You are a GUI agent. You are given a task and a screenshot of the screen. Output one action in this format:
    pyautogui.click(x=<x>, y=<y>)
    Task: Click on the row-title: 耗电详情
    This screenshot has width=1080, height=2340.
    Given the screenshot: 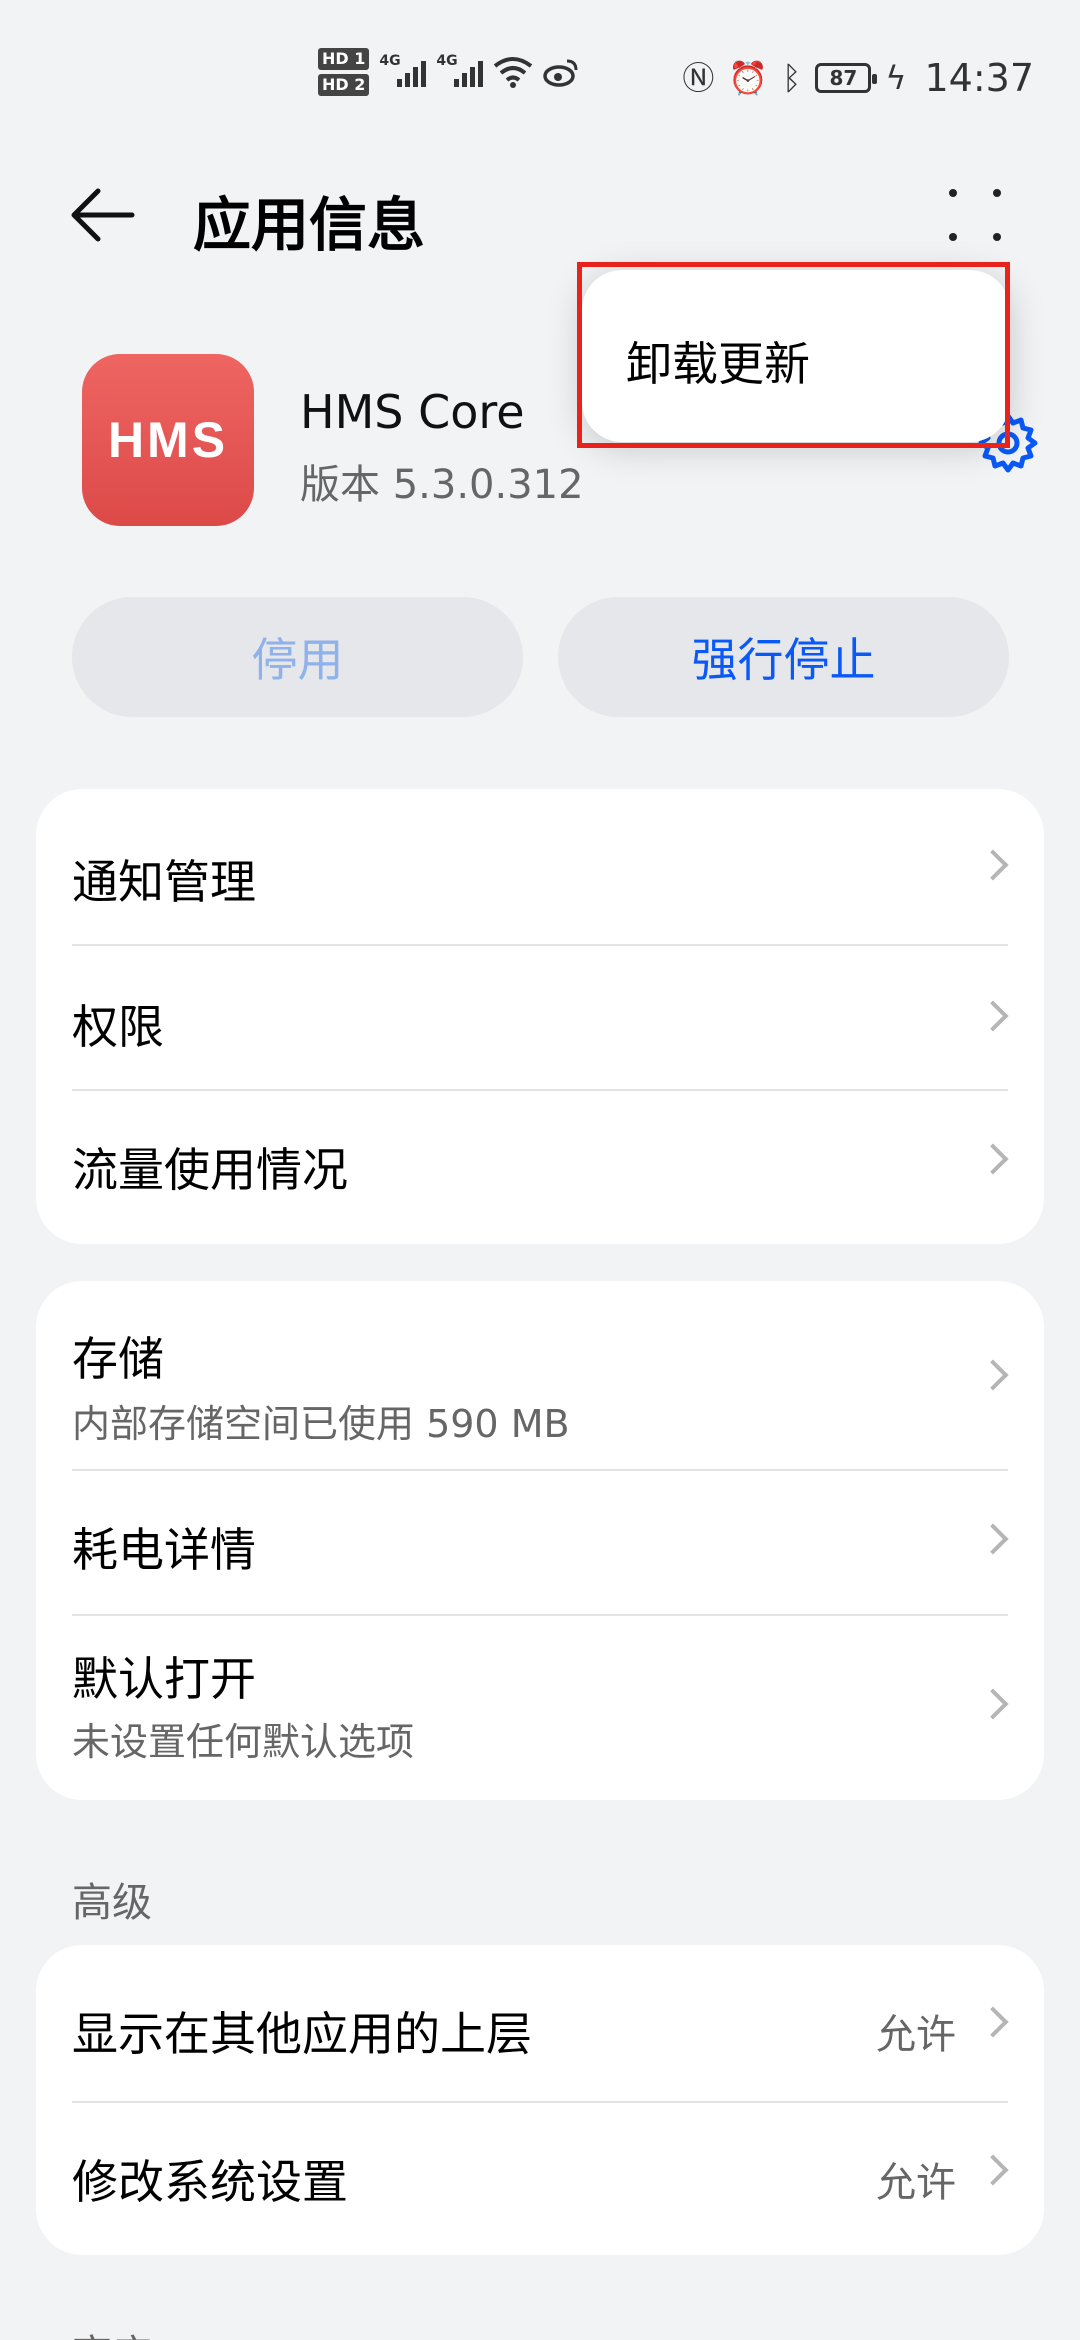 What is the action you would take?
    pyautogui.click(x=164, y=1550)
    